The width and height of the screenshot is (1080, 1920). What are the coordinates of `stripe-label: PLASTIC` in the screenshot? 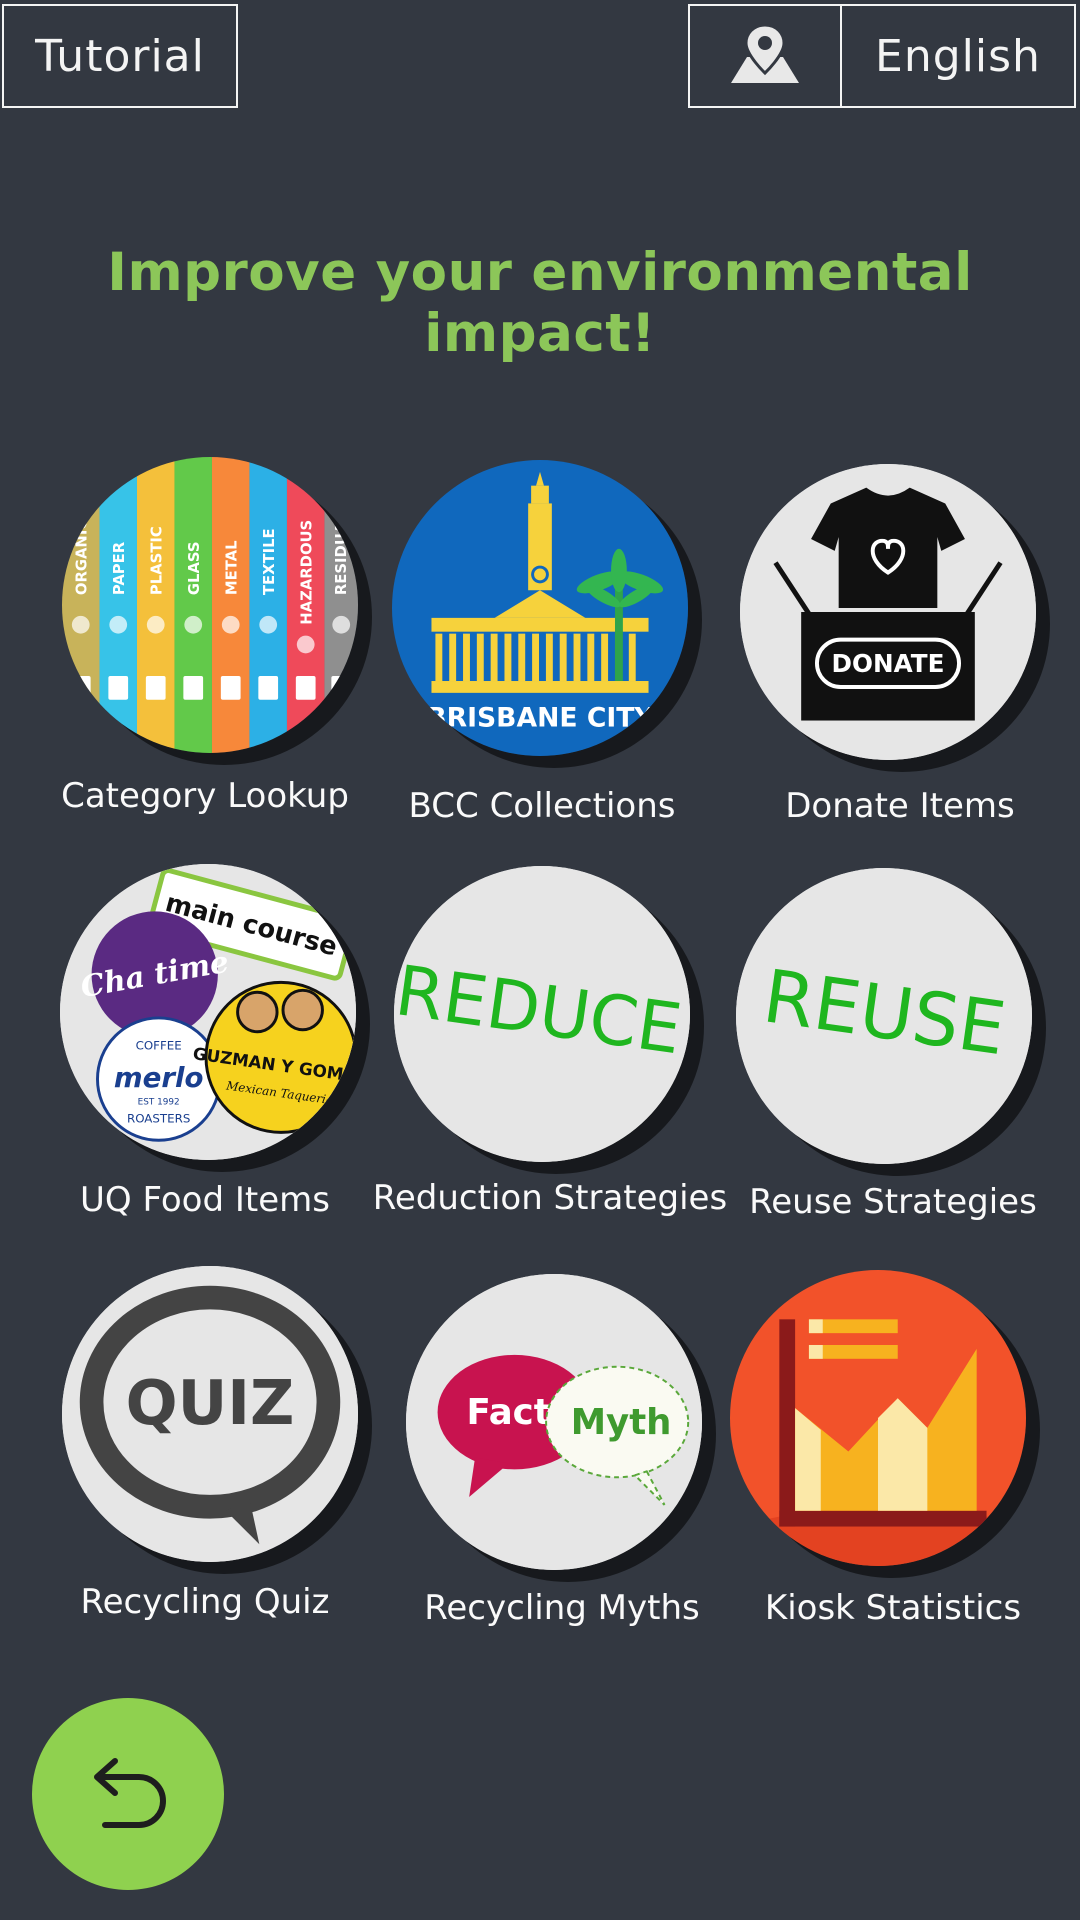 It's located at (157, 560).